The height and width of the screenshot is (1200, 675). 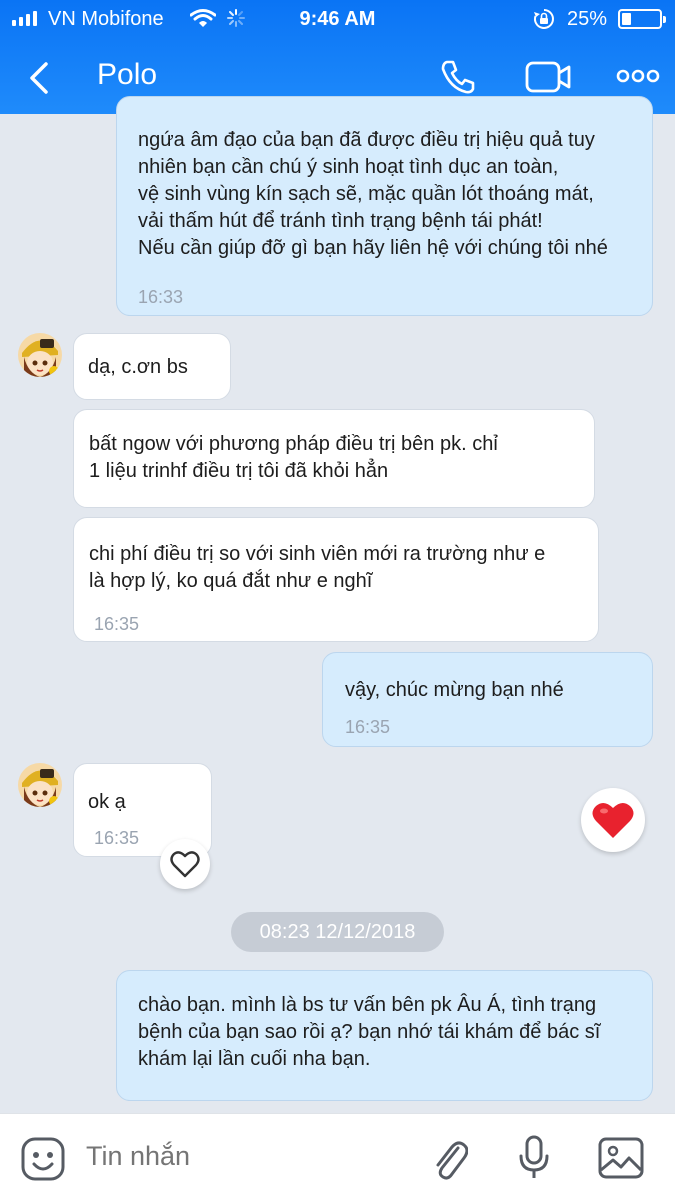 I want to click on message-text: dạ, c.ơn bs, so click(x=138, y=367).